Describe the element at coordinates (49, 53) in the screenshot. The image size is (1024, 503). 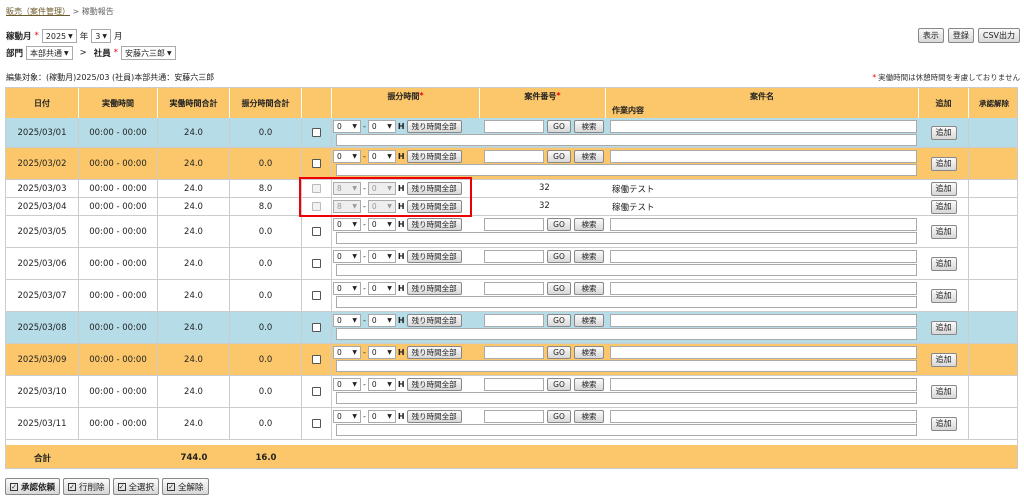
I see `dept-select: 本部共通 ▼` at that location.